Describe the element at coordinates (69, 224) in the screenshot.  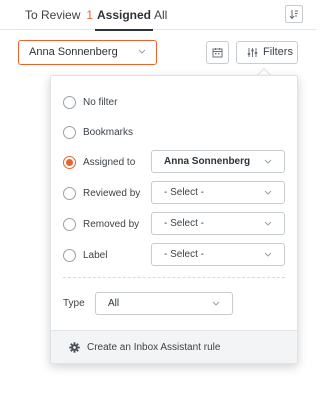
I see `removed-by-radio` at that location.